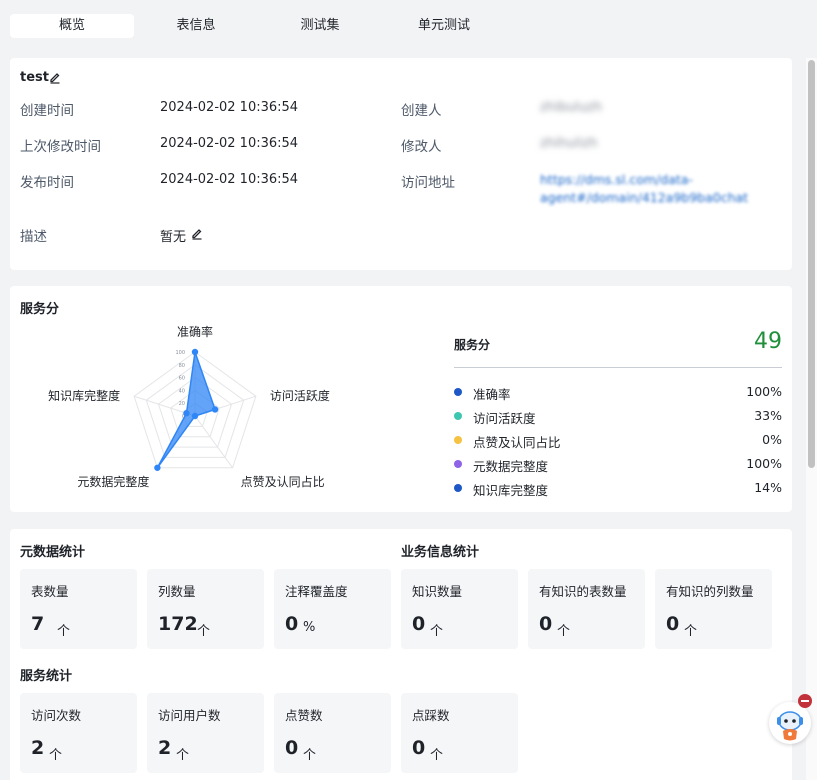 The height and width of the screenshot is (780, 817). What do you see at coordinates (178, 624) in the screenshot?
I see `stat-value: 172` at bounding box center [178, 624].